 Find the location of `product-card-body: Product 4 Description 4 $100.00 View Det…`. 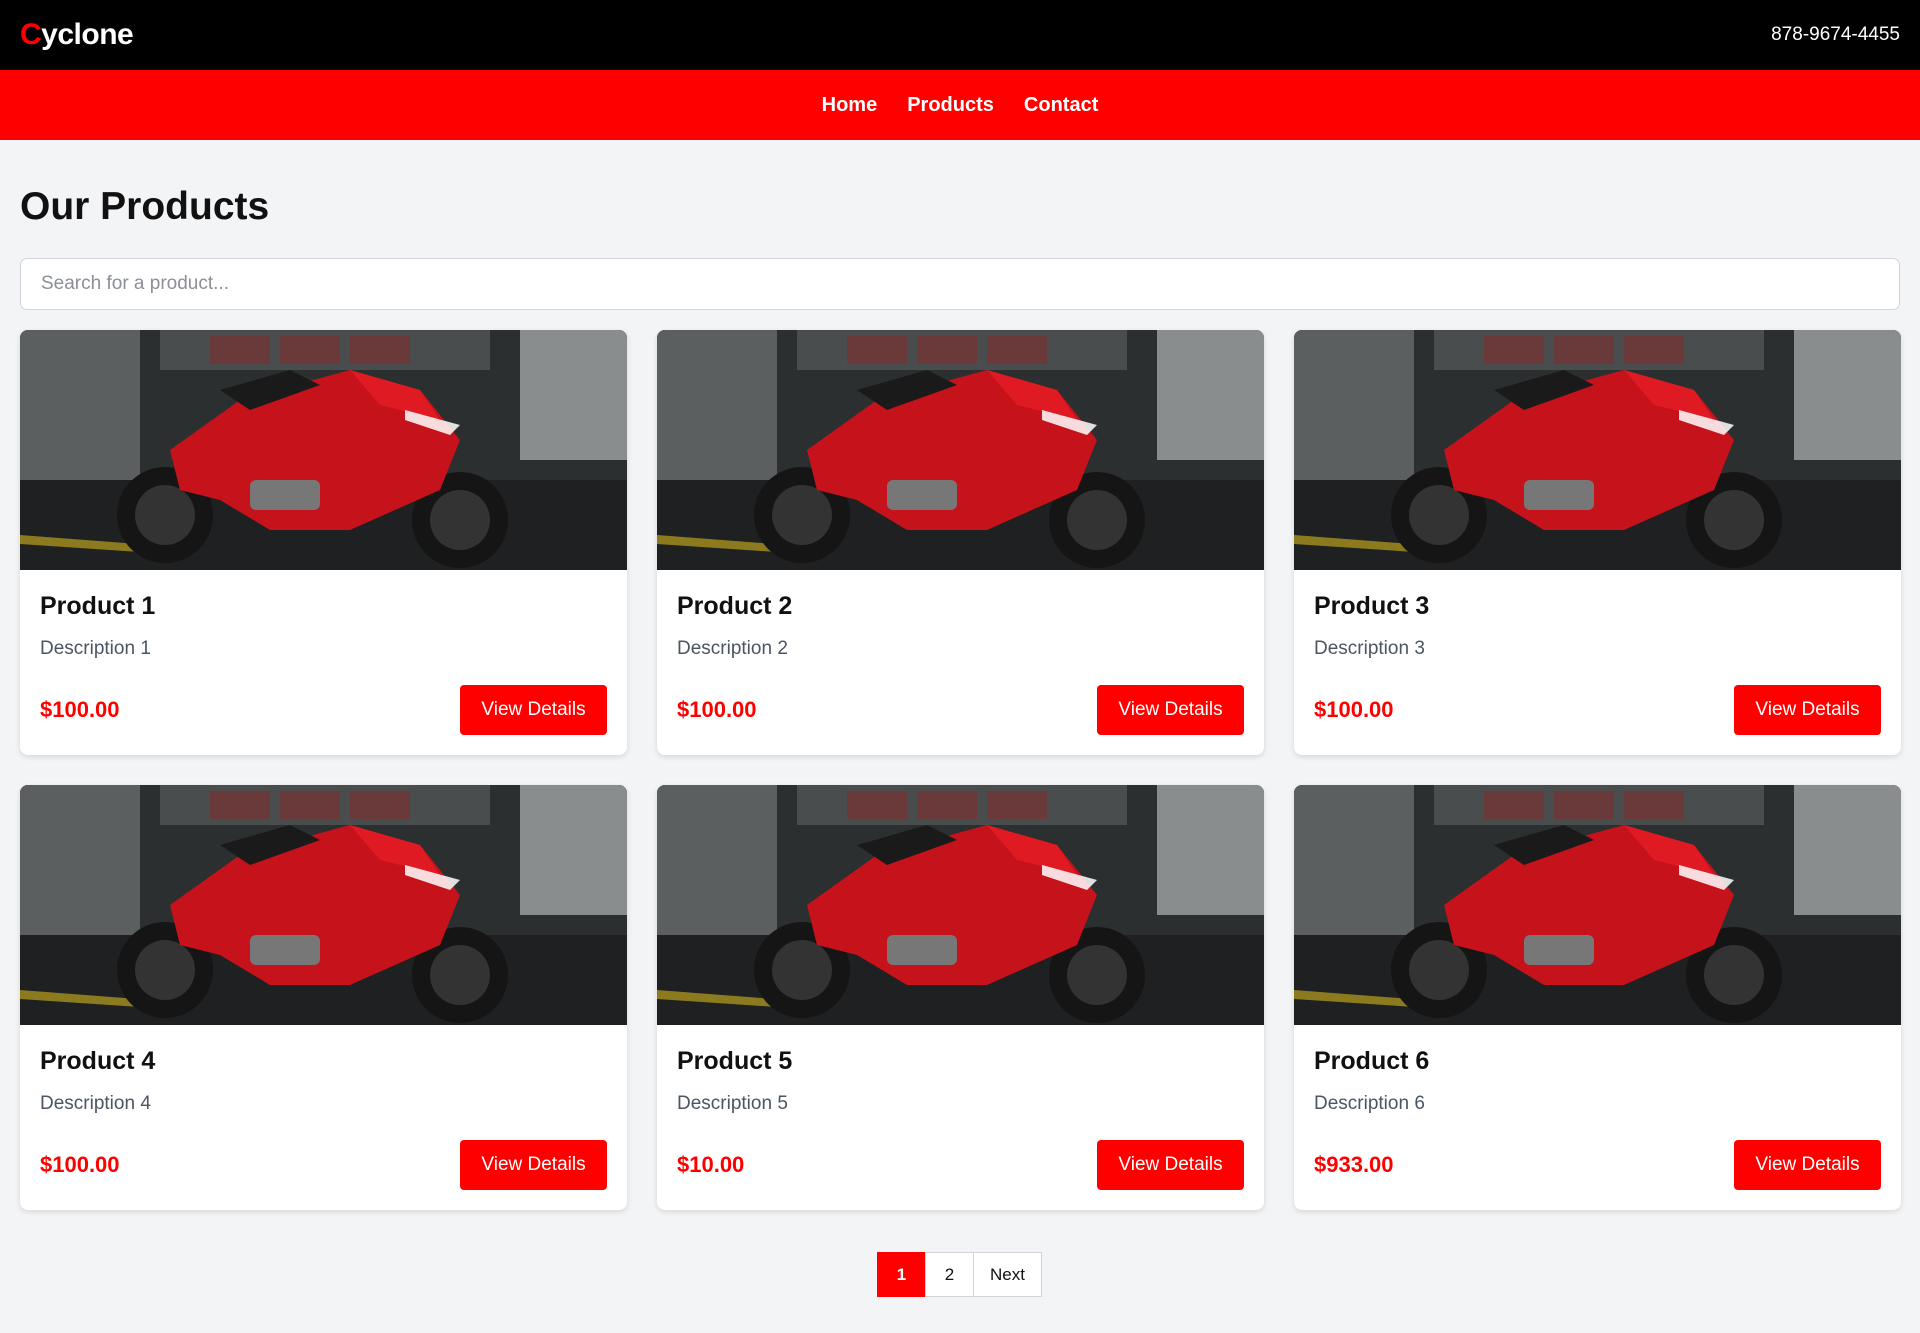

product-card-body: Product 4 Description 4 $100.00 View Det… is located at coordinates (323, 1117).